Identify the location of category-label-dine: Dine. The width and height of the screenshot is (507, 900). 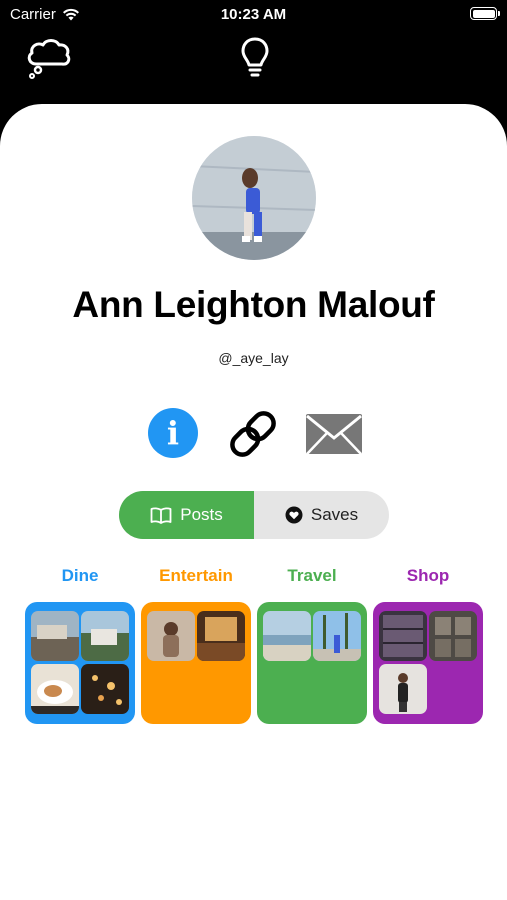
(80, 575).